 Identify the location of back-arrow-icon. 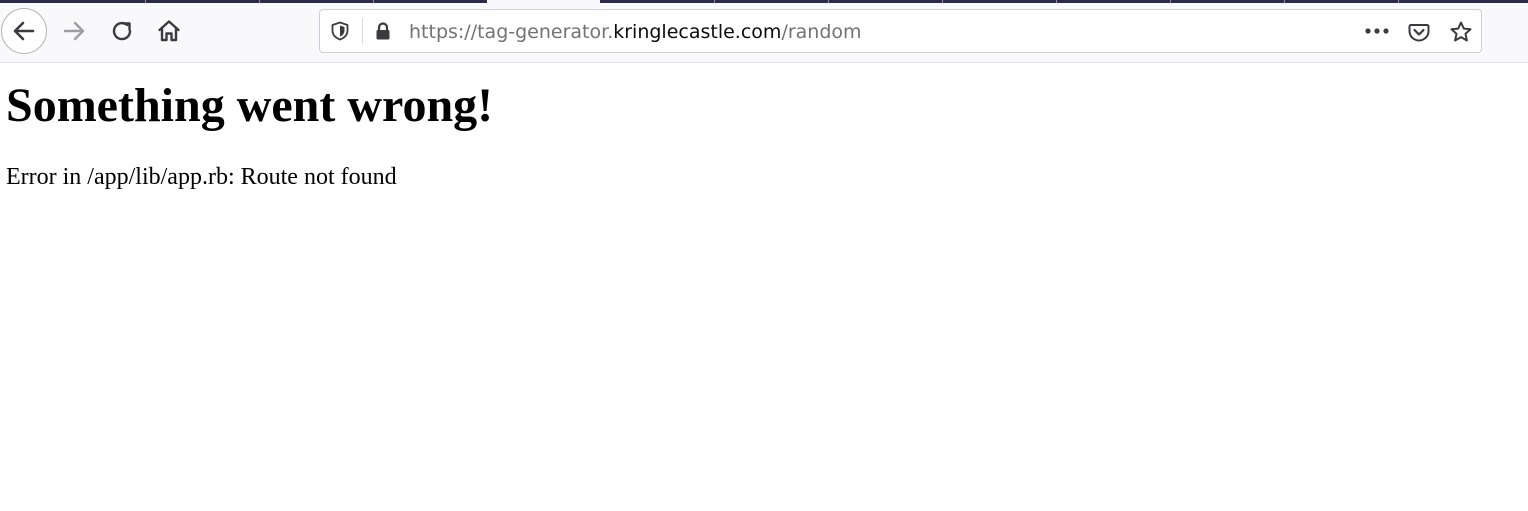
(24, 31).